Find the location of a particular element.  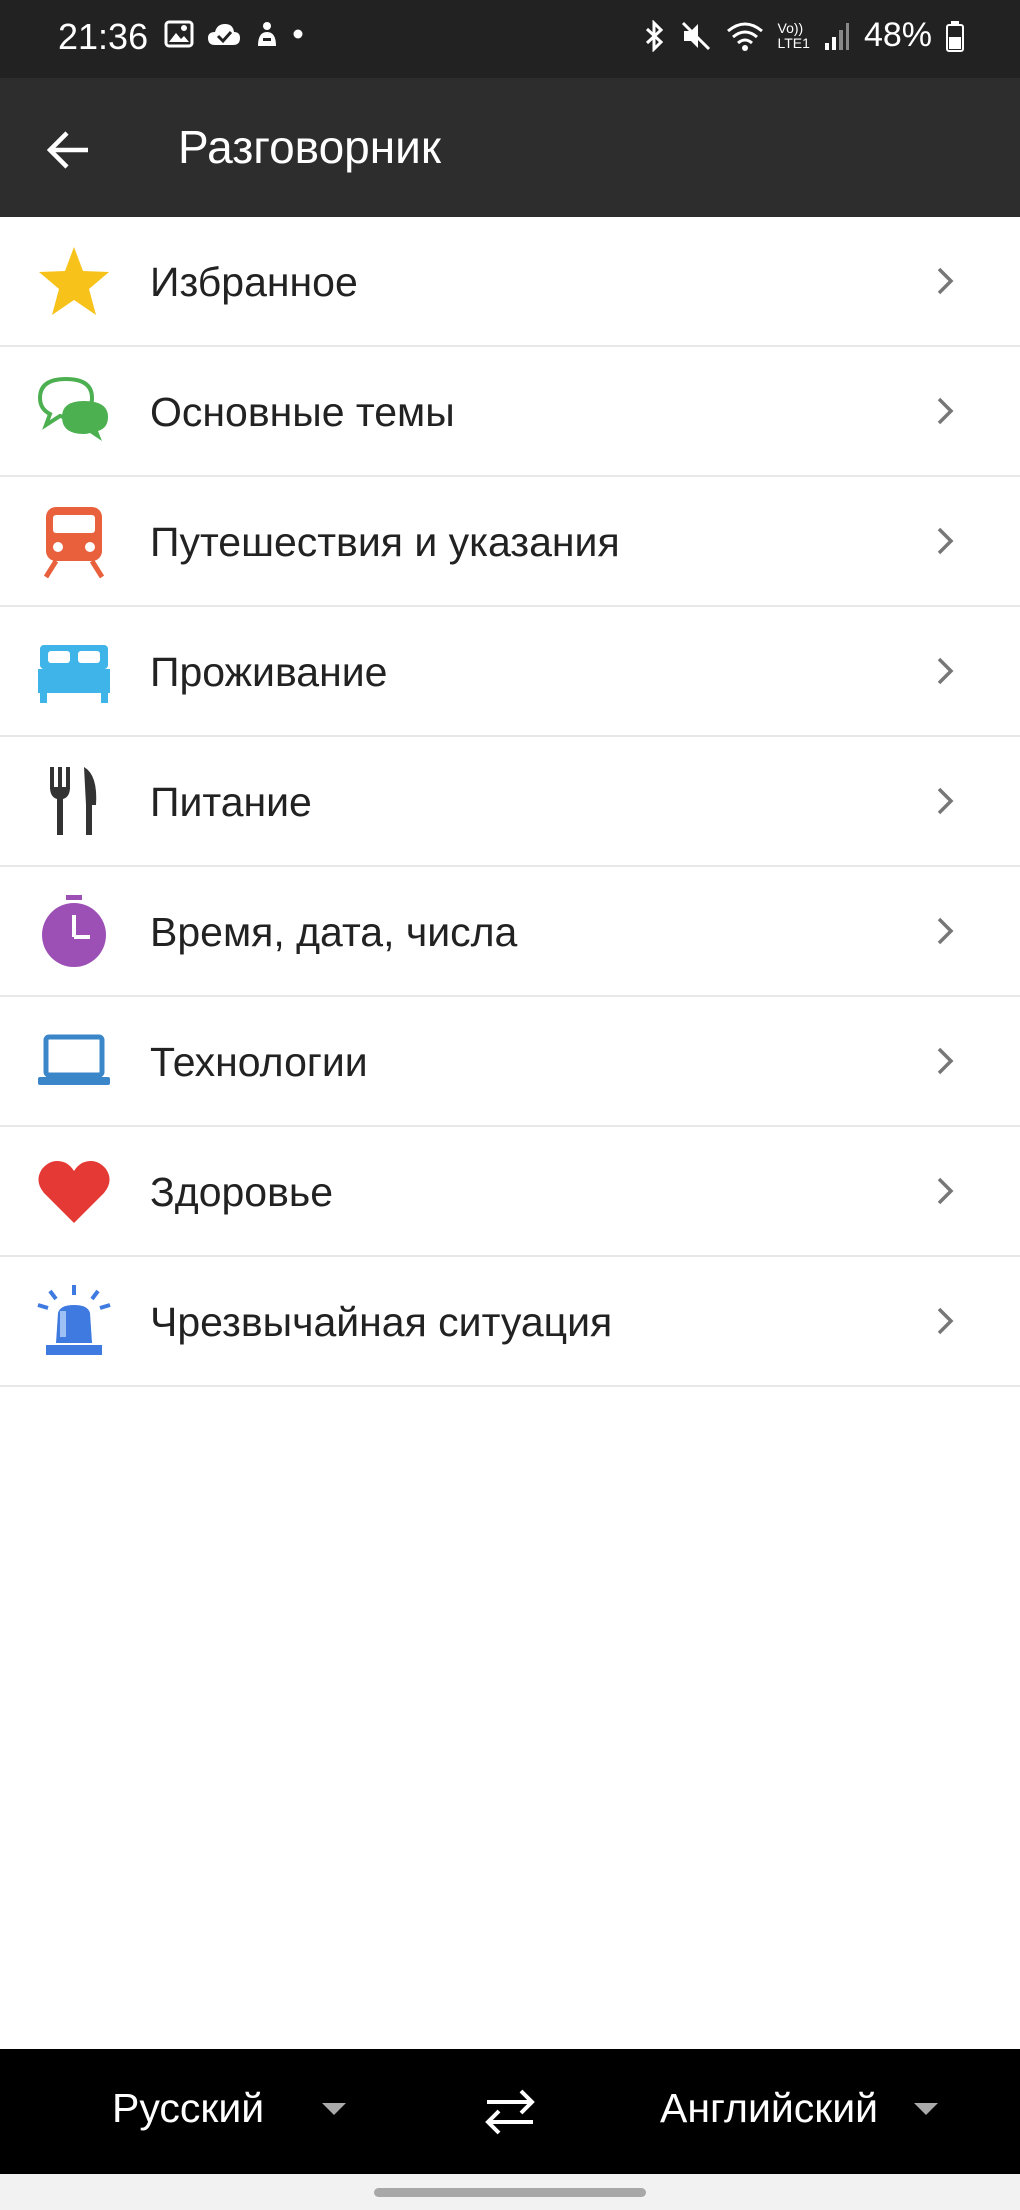

volte-indicator: Vo)) LTE1 is located at coordinates (793, 35).